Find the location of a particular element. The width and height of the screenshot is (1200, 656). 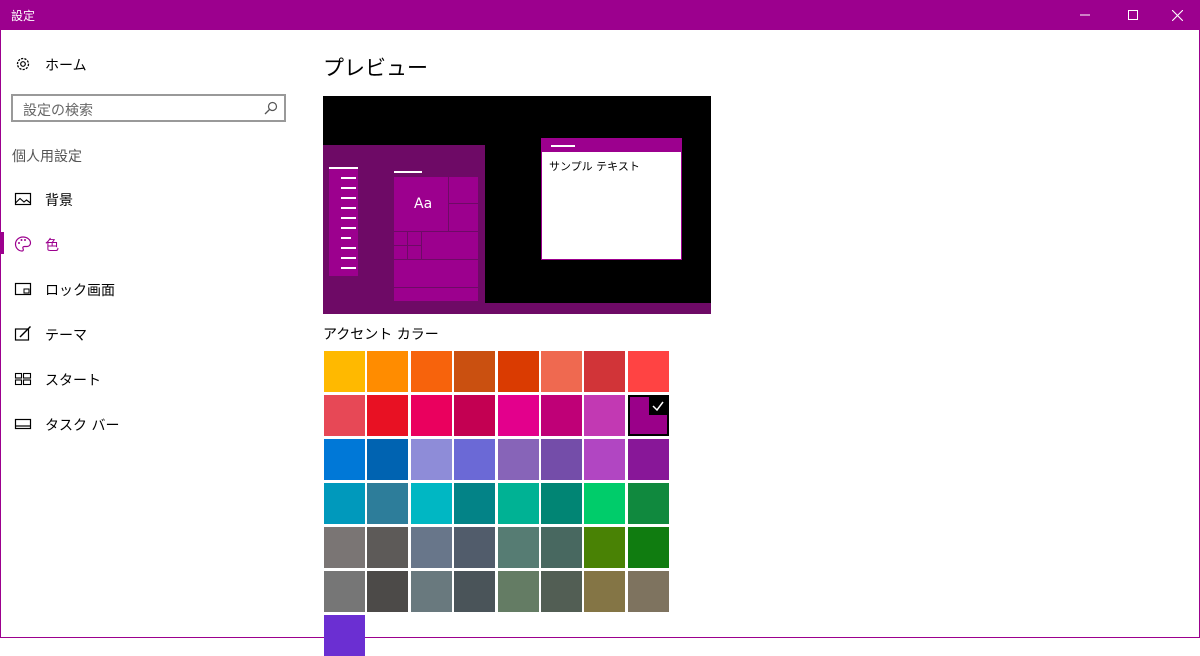

preview-tile-text: Aa is located at coordinates (423, 204).